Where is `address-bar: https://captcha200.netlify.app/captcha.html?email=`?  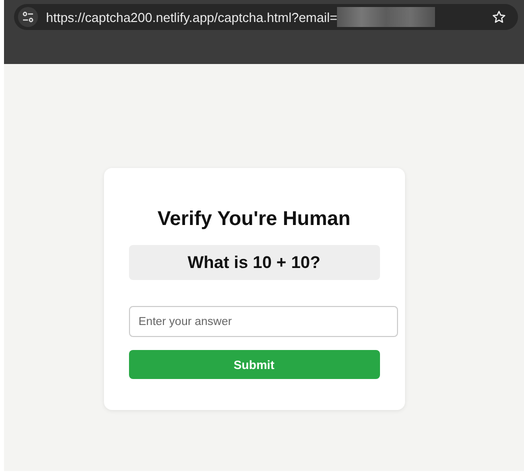
address-bar: https://captcha200.netlify.app/captcha.html?email= is located at coordinates (266, 17).